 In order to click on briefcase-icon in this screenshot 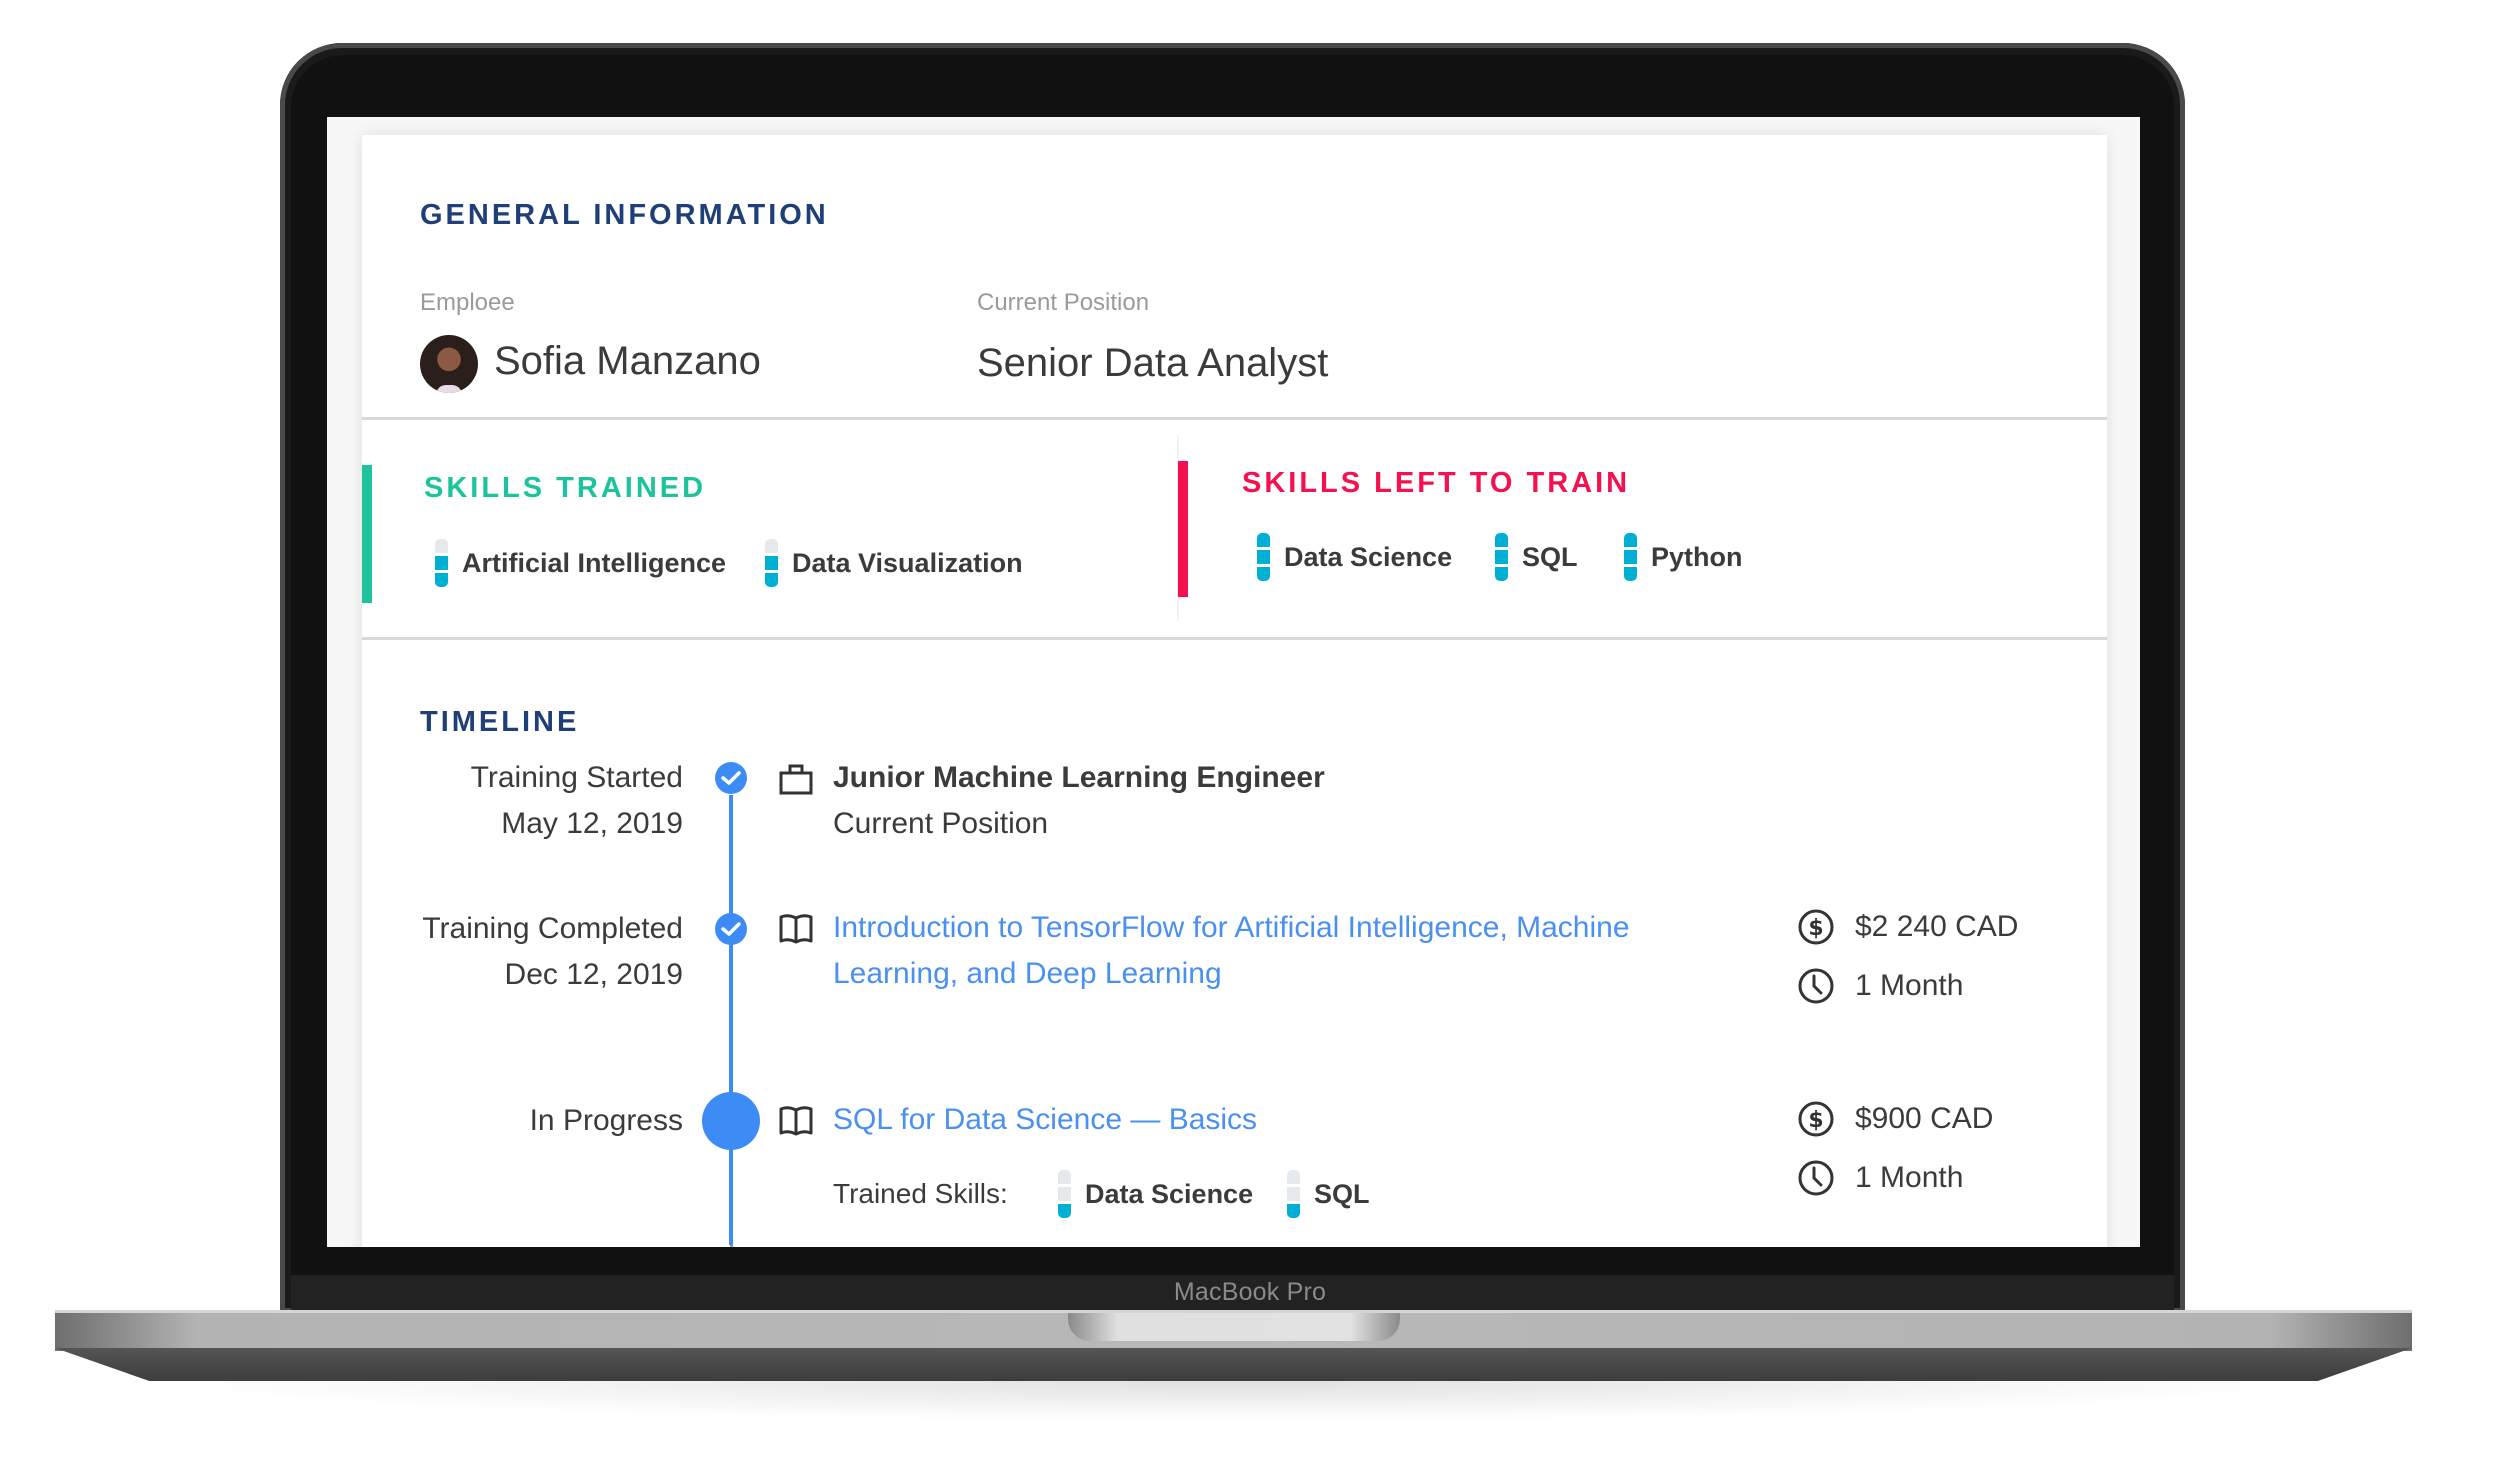, I will do `click(796, 779)`.